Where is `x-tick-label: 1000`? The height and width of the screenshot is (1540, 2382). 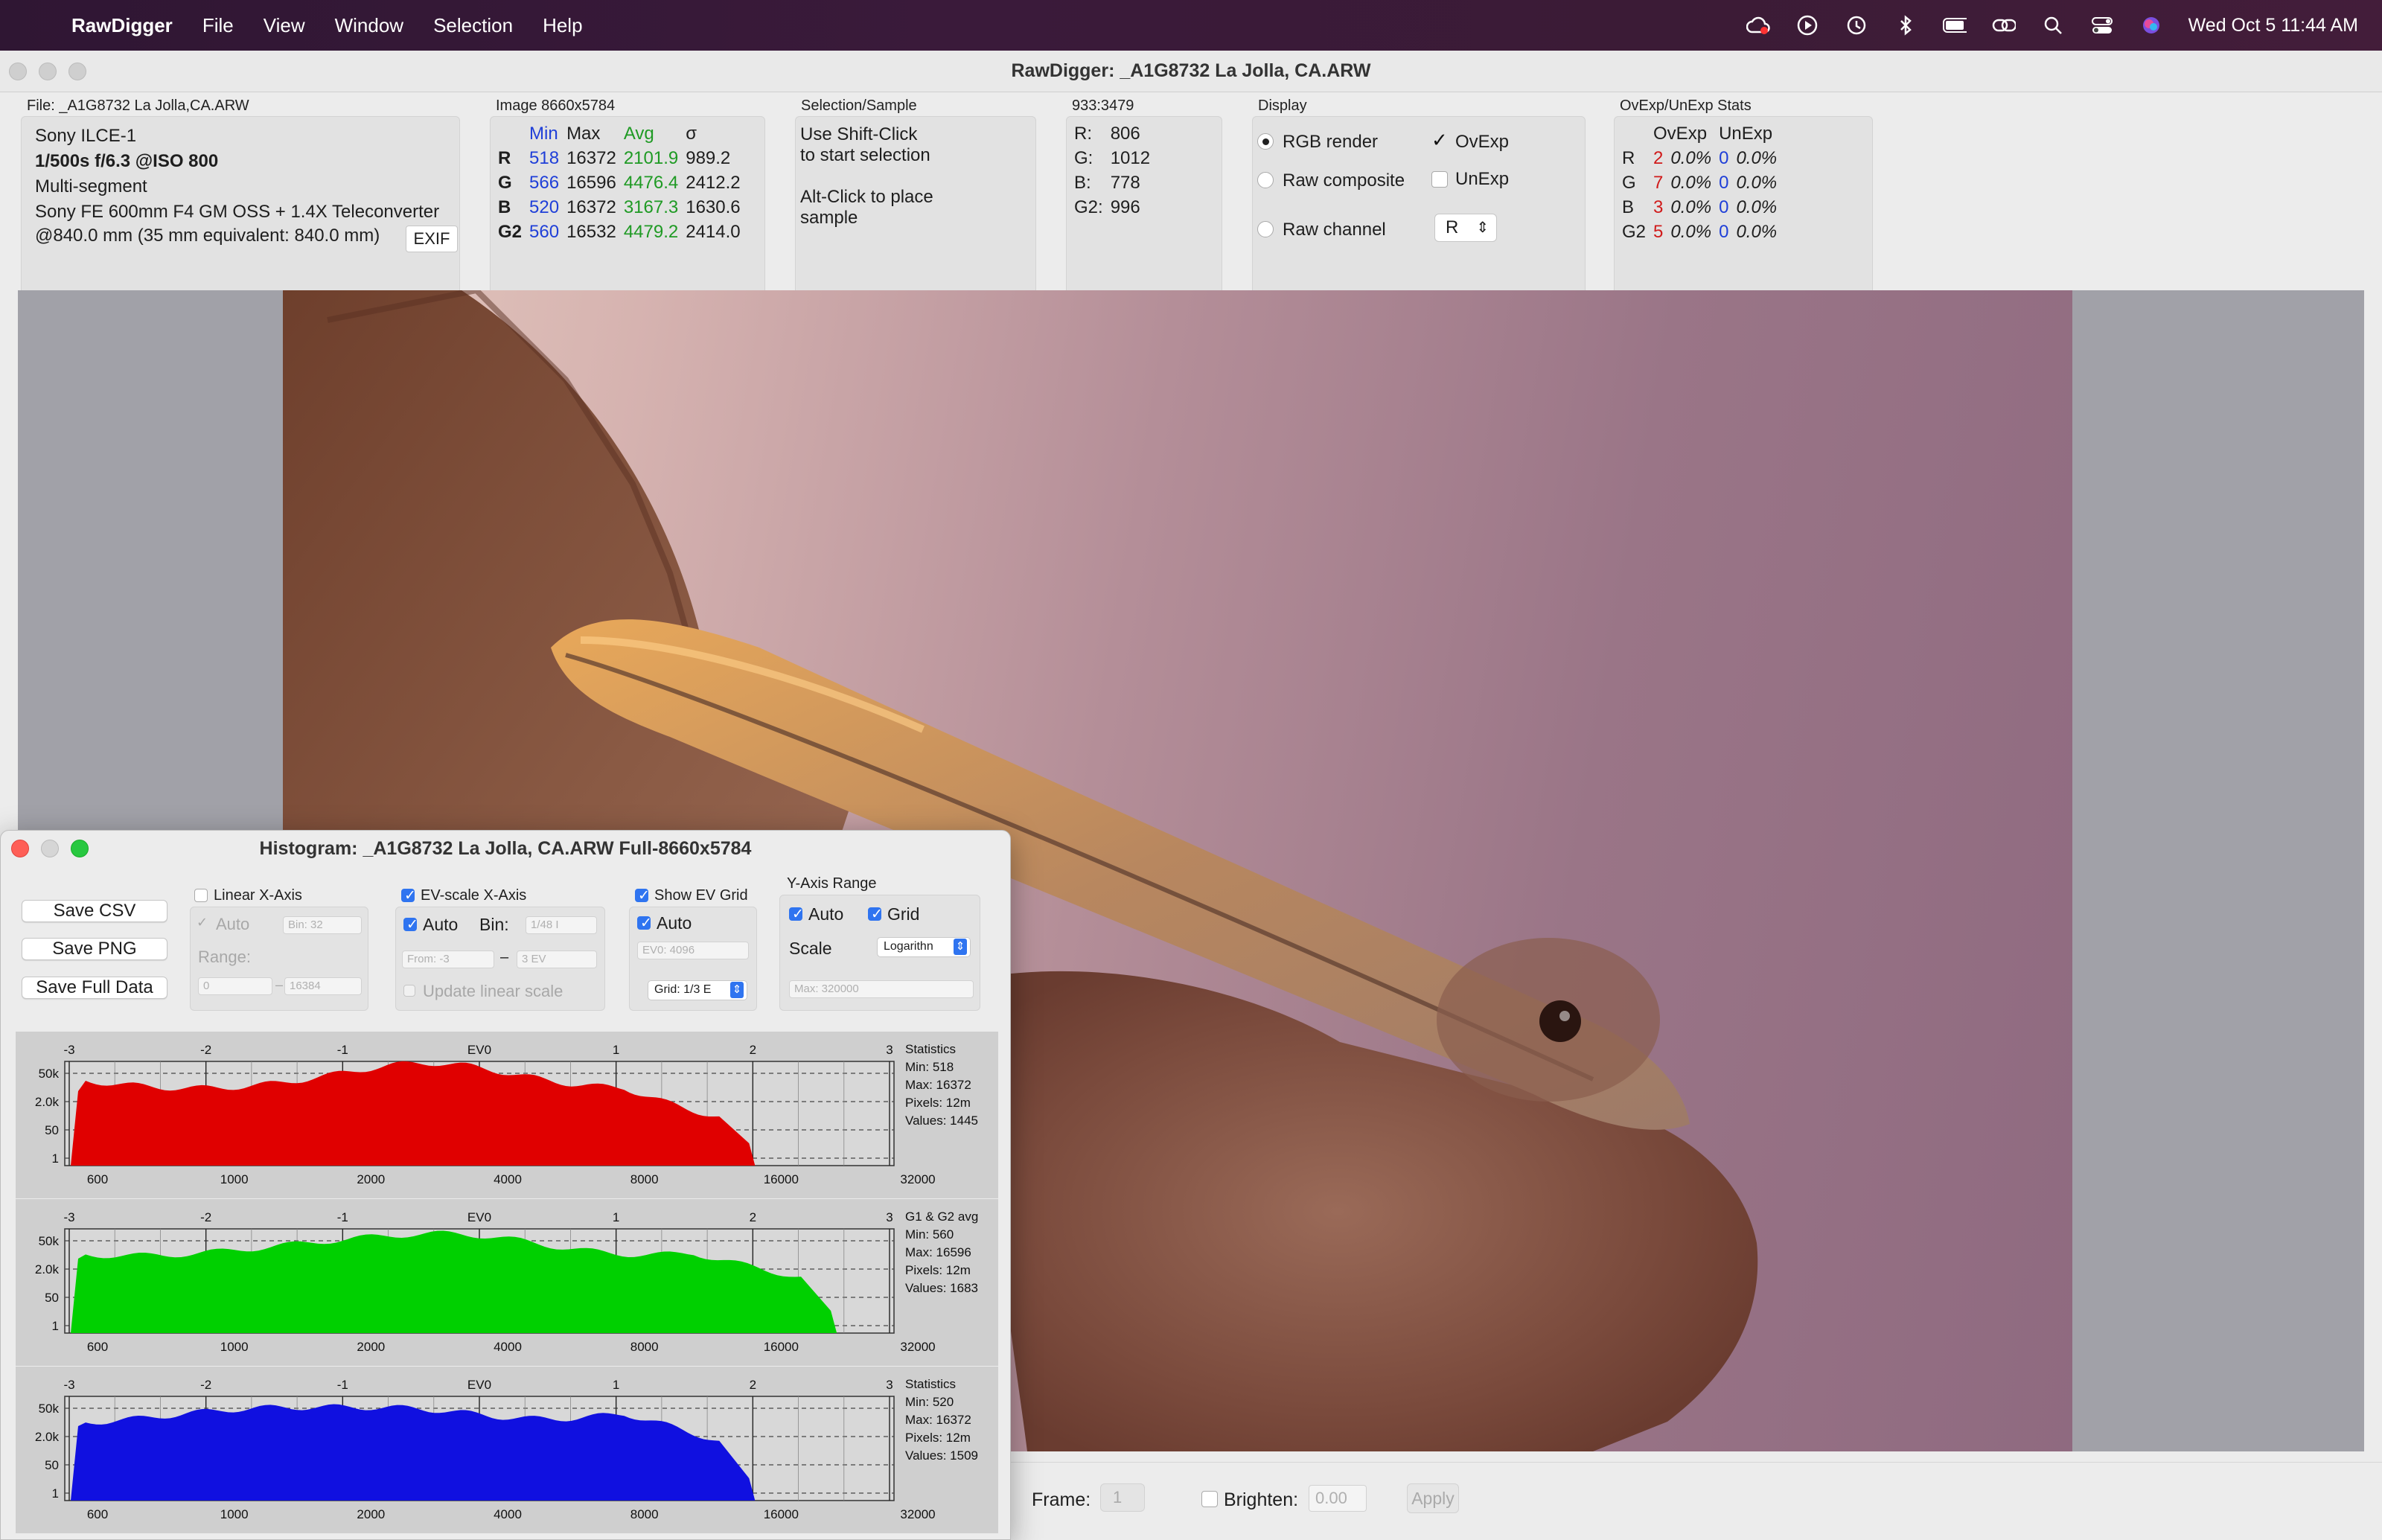
x-tick-label: 1000 is located at coordinates (234, 1514).